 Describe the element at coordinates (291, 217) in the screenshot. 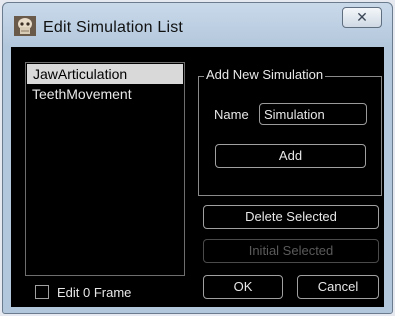

I see `delete-selected-button: Delete Selected` at that location.